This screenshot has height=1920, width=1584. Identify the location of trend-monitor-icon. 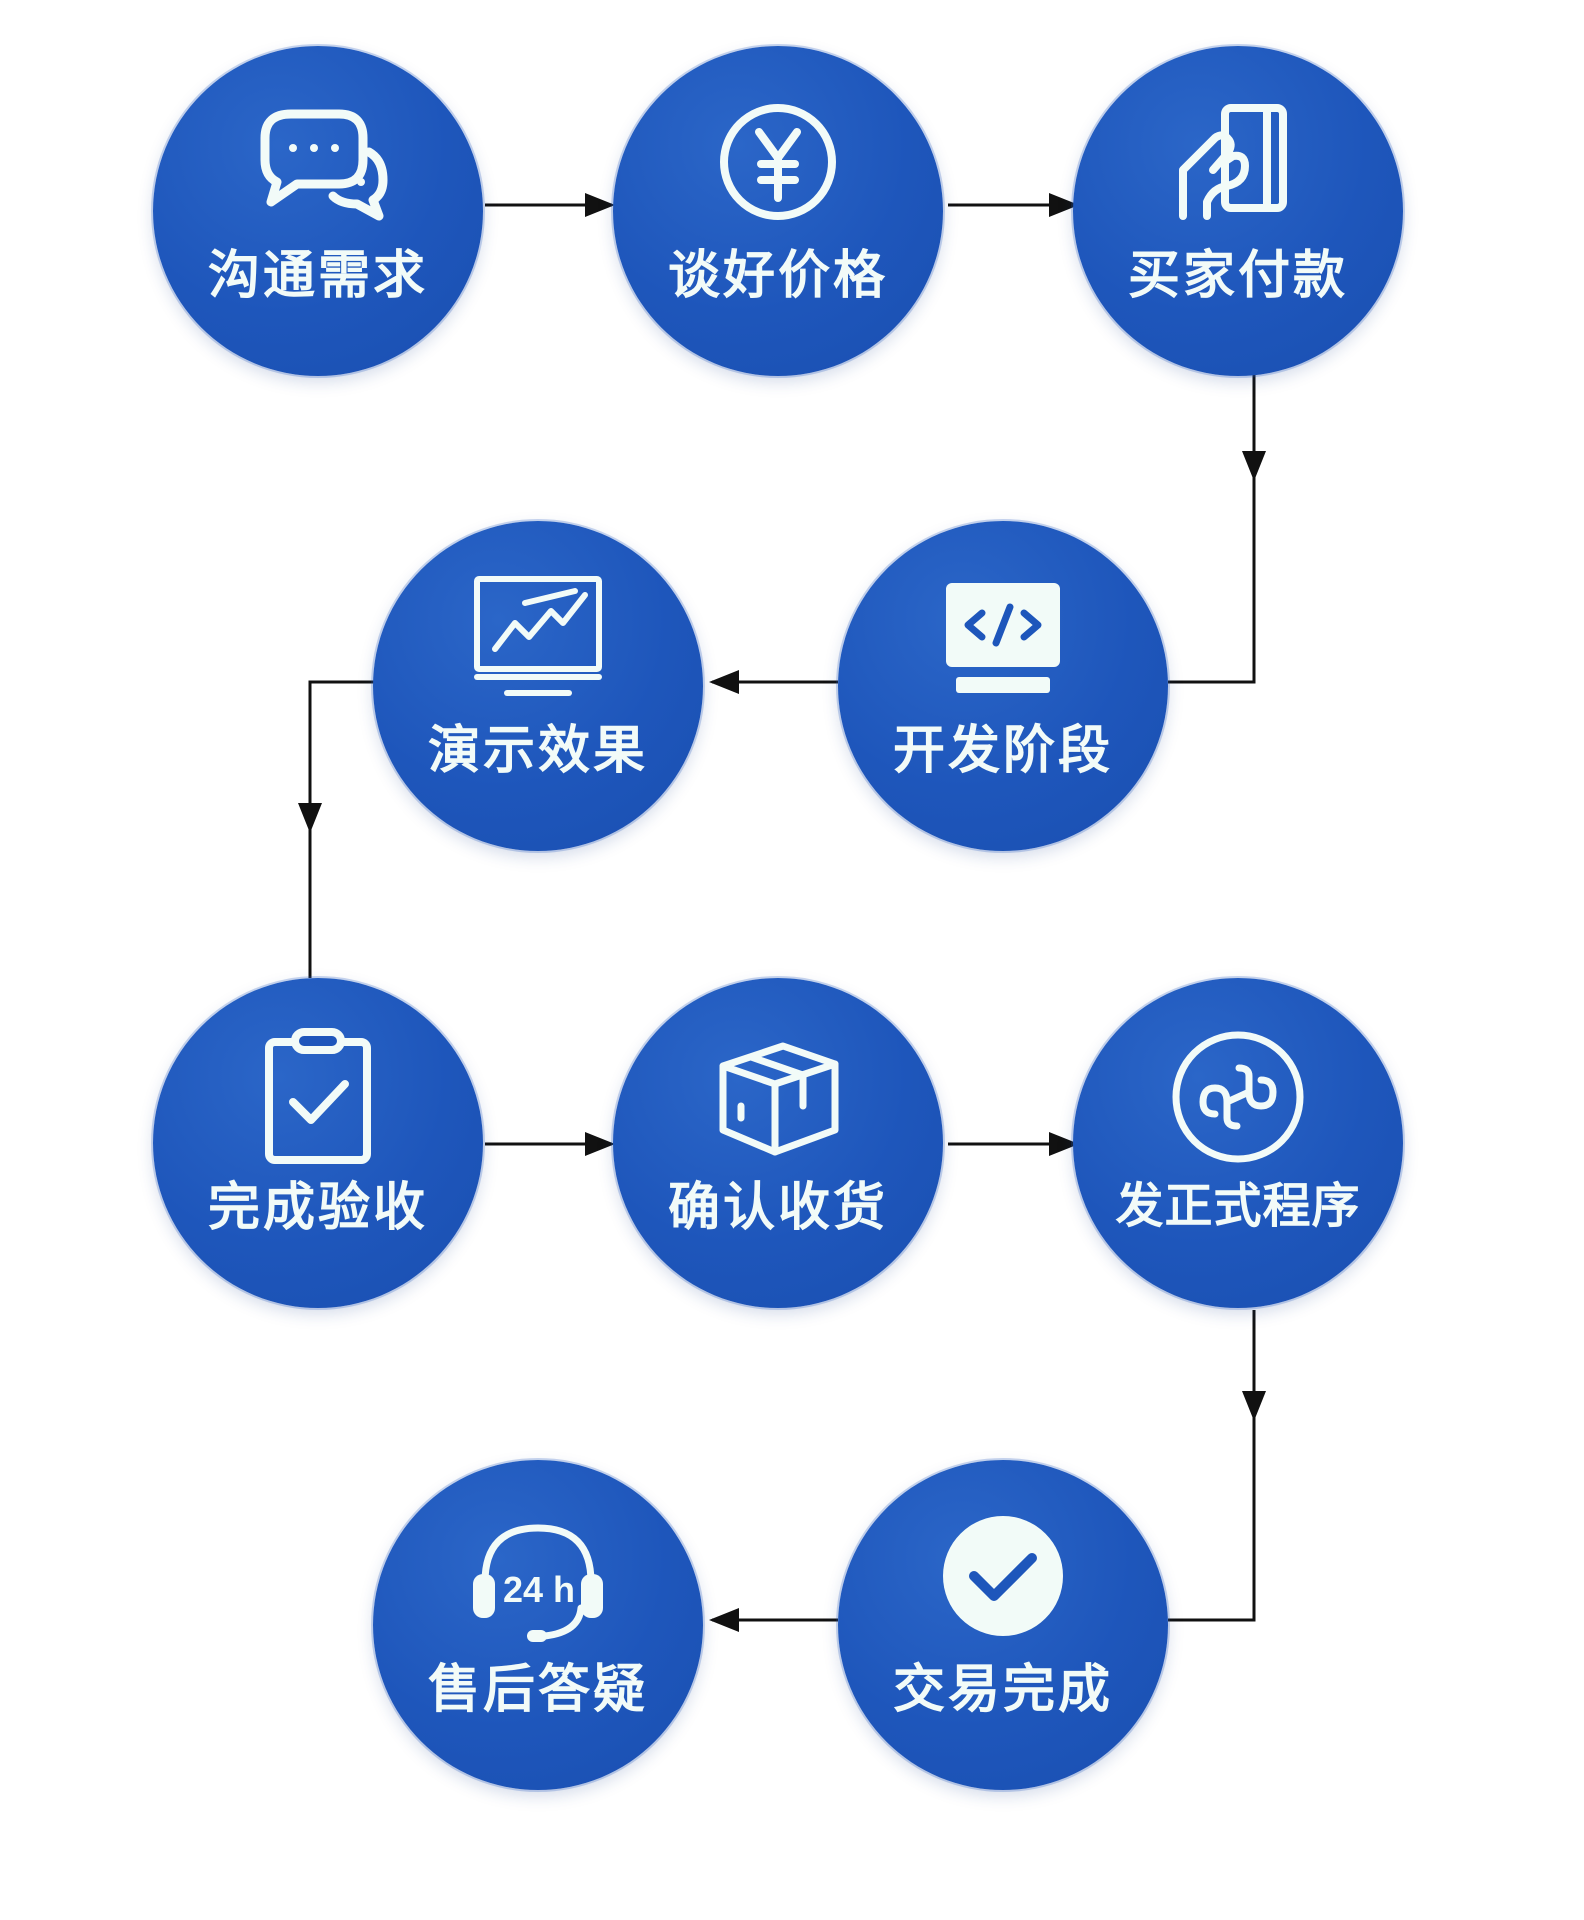
(538, 640).